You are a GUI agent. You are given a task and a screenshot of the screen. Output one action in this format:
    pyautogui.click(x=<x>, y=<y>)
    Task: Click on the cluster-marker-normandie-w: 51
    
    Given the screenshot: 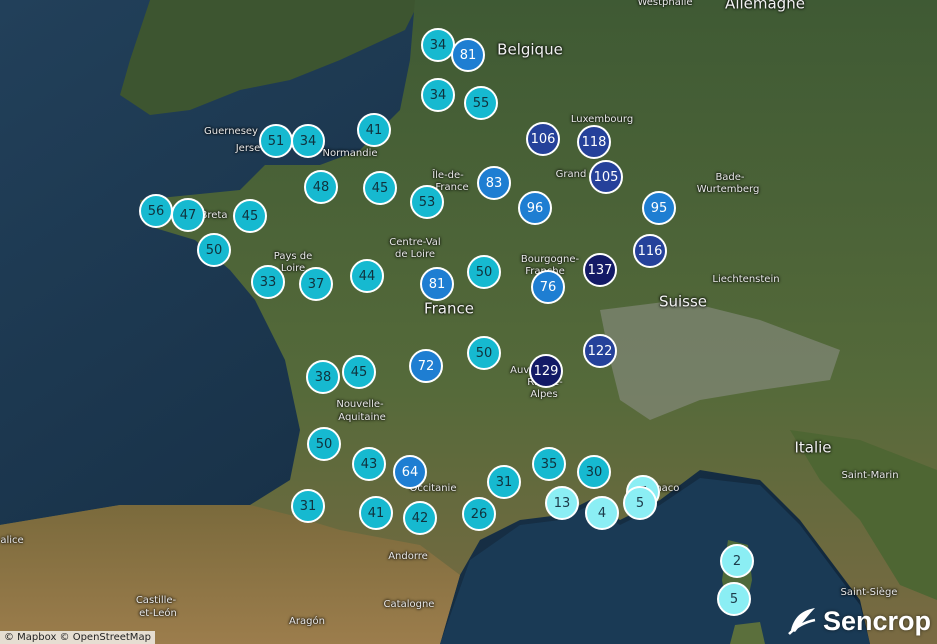 What is the action you would take?
    pyautogui.click(x=276, y=141)
    